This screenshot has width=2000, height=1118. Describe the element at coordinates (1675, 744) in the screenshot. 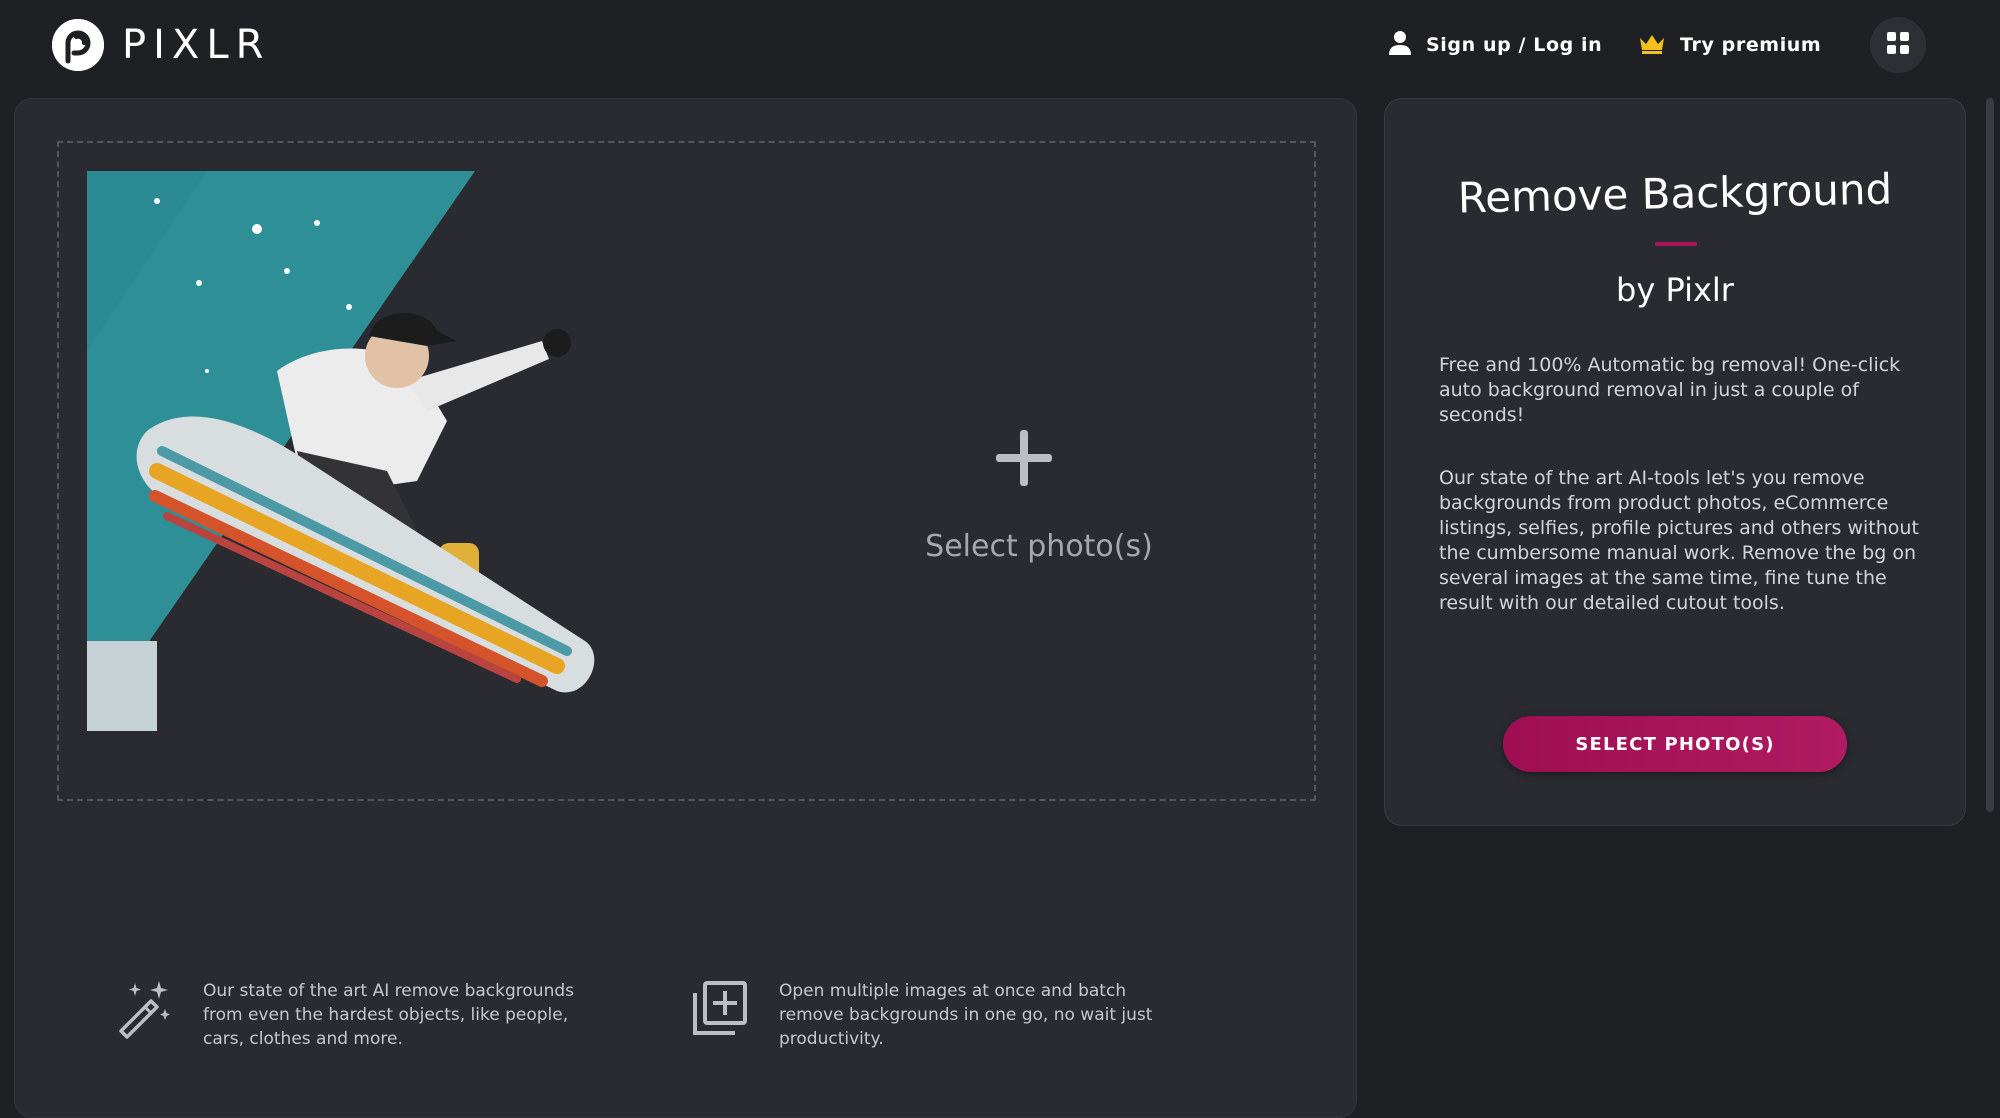

I see `select-photos-button: SELECT PHOTO(S)` at that location.